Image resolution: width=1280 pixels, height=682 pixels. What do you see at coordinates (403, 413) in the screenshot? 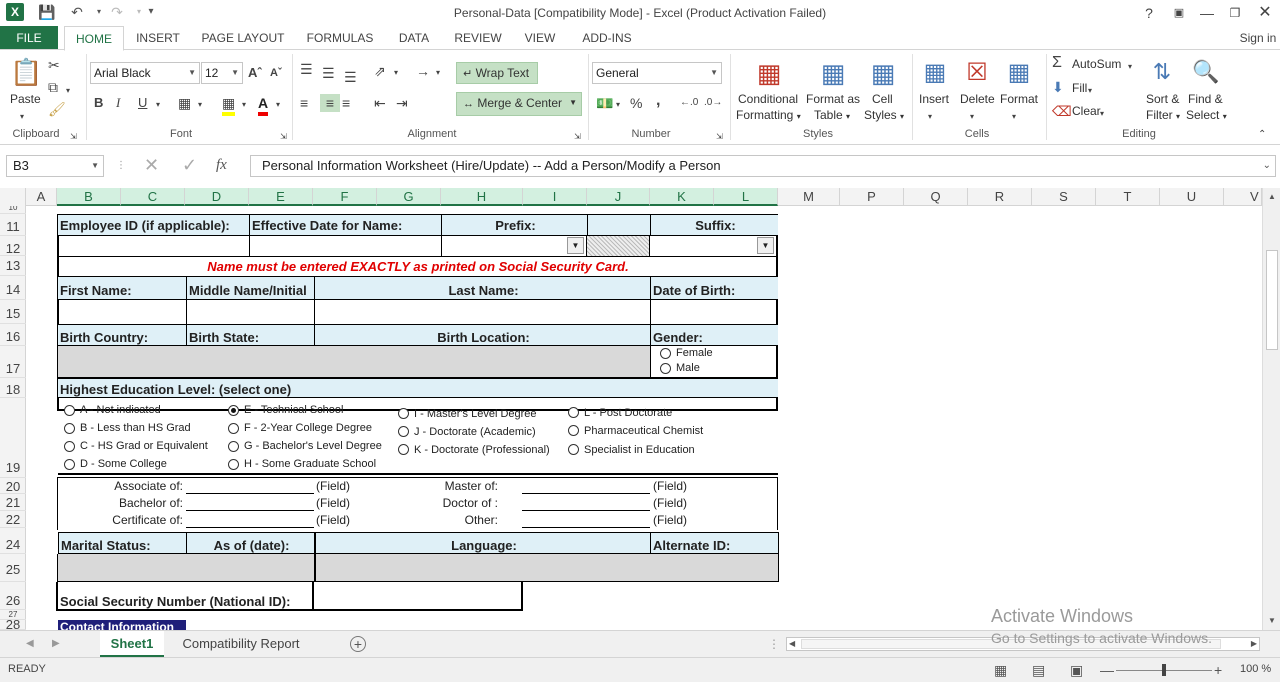
I see `edu-i-radio` at bounding box center [403, 413].